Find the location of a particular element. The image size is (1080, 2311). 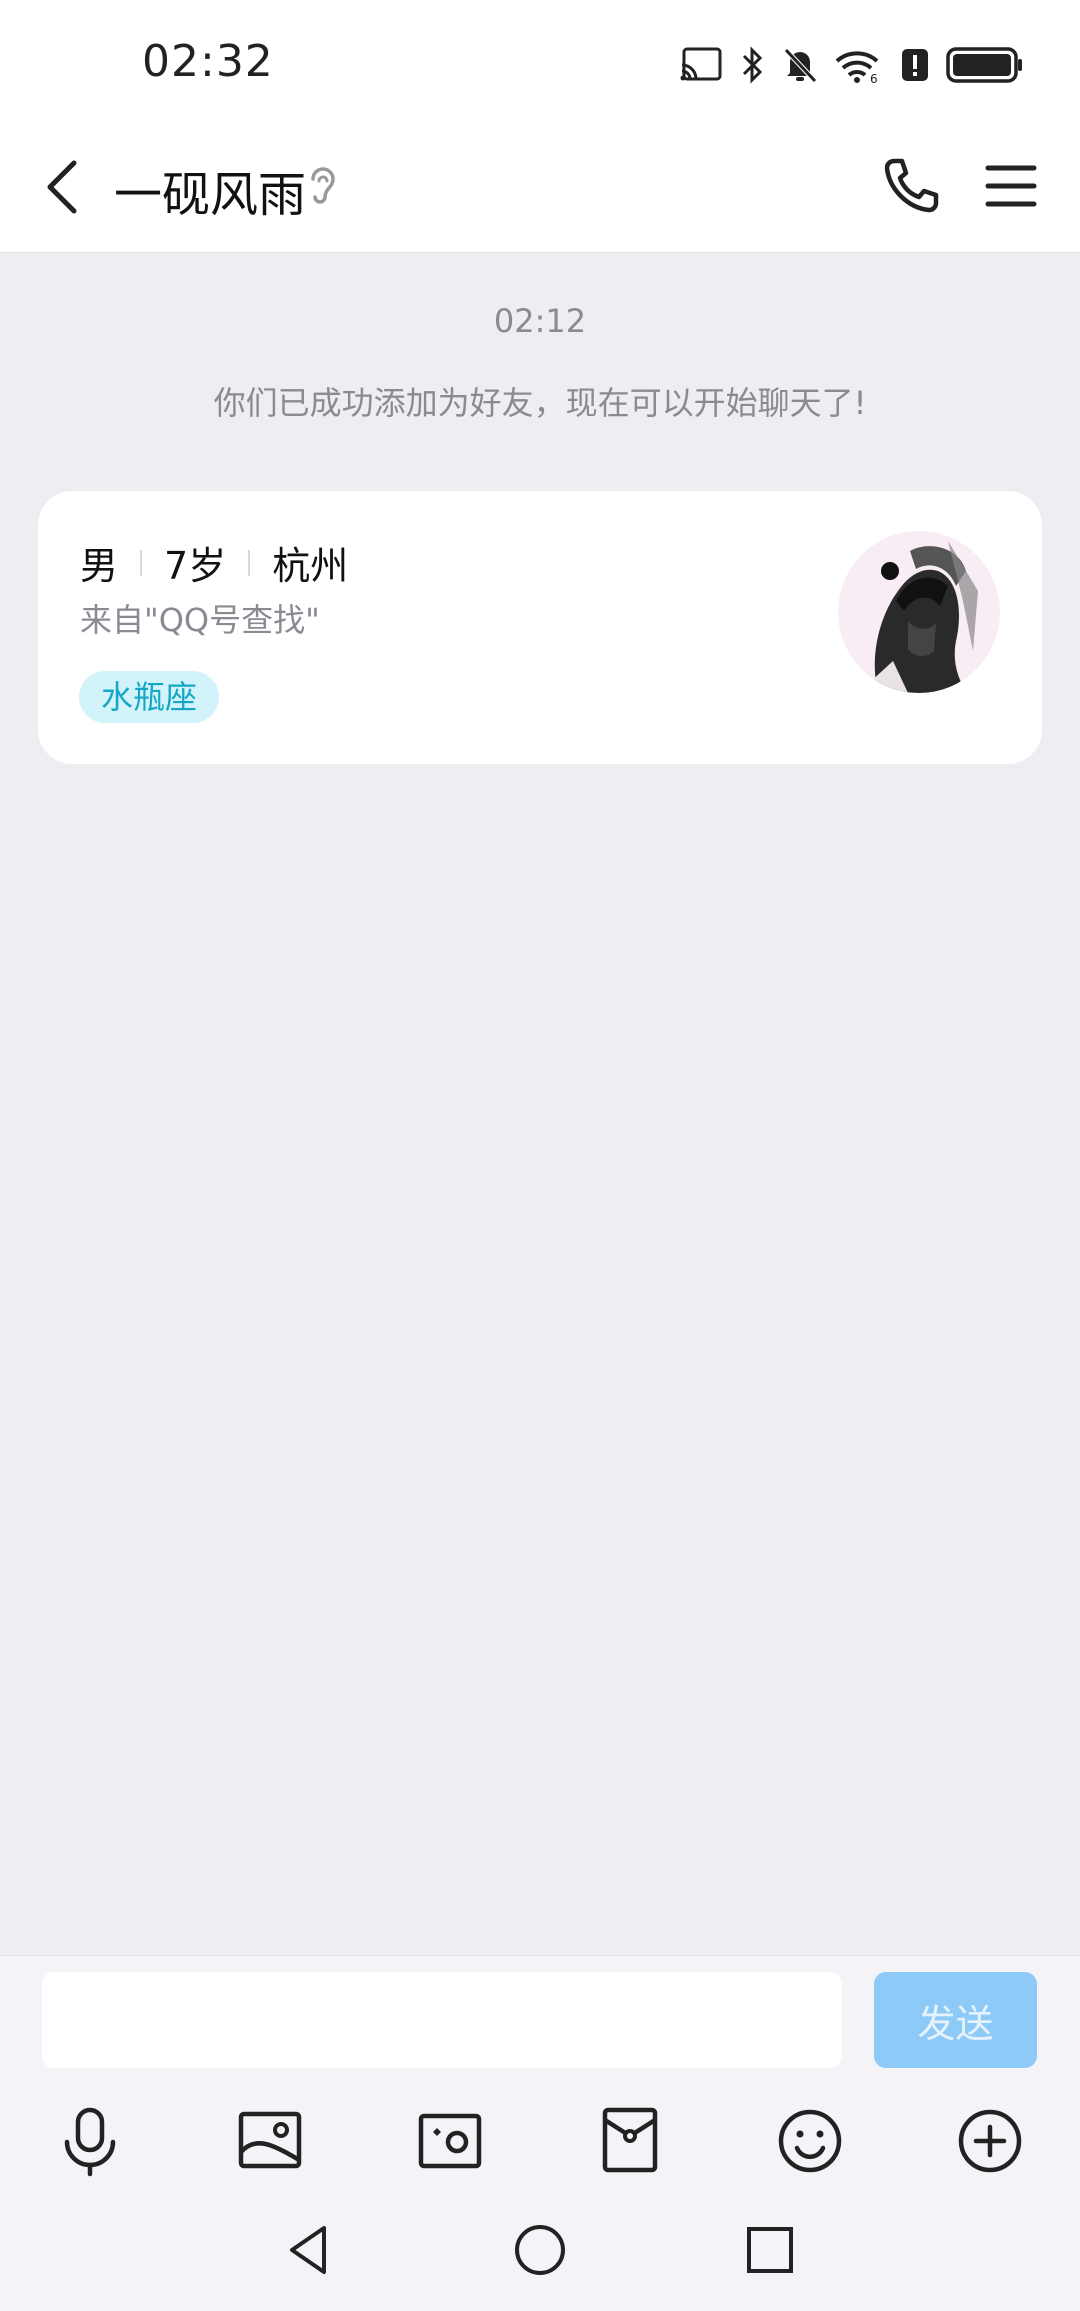

profile-city: 杭州 is located at coordinates (310, 566).